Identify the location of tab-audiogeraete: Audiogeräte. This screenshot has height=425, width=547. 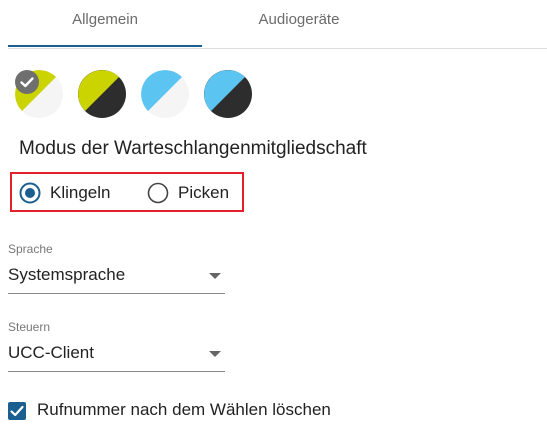
(299, 24).